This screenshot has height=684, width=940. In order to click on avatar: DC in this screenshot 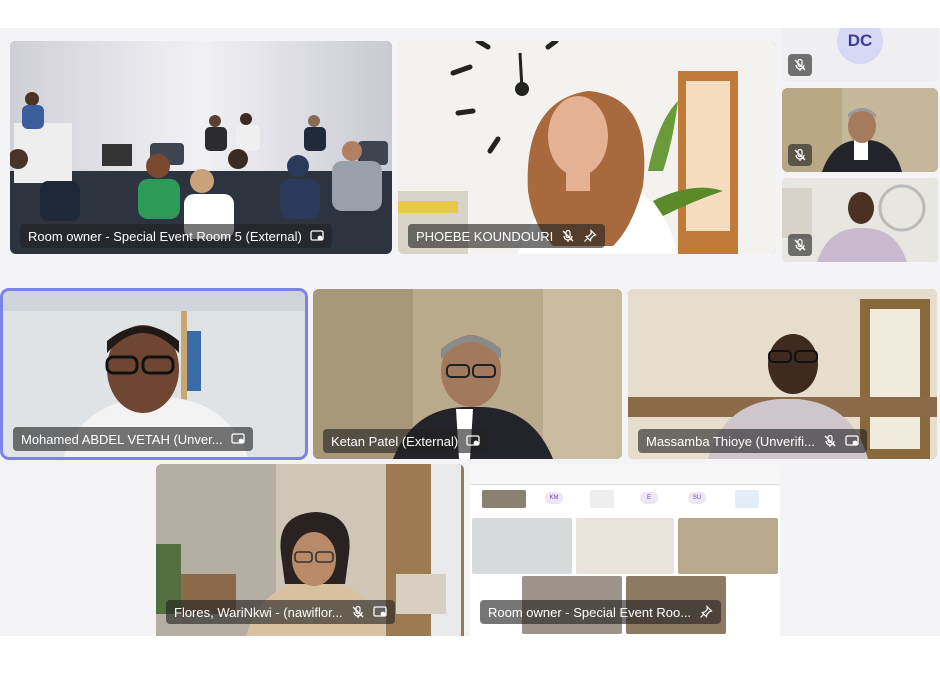, I will do `click(860, 46)`.